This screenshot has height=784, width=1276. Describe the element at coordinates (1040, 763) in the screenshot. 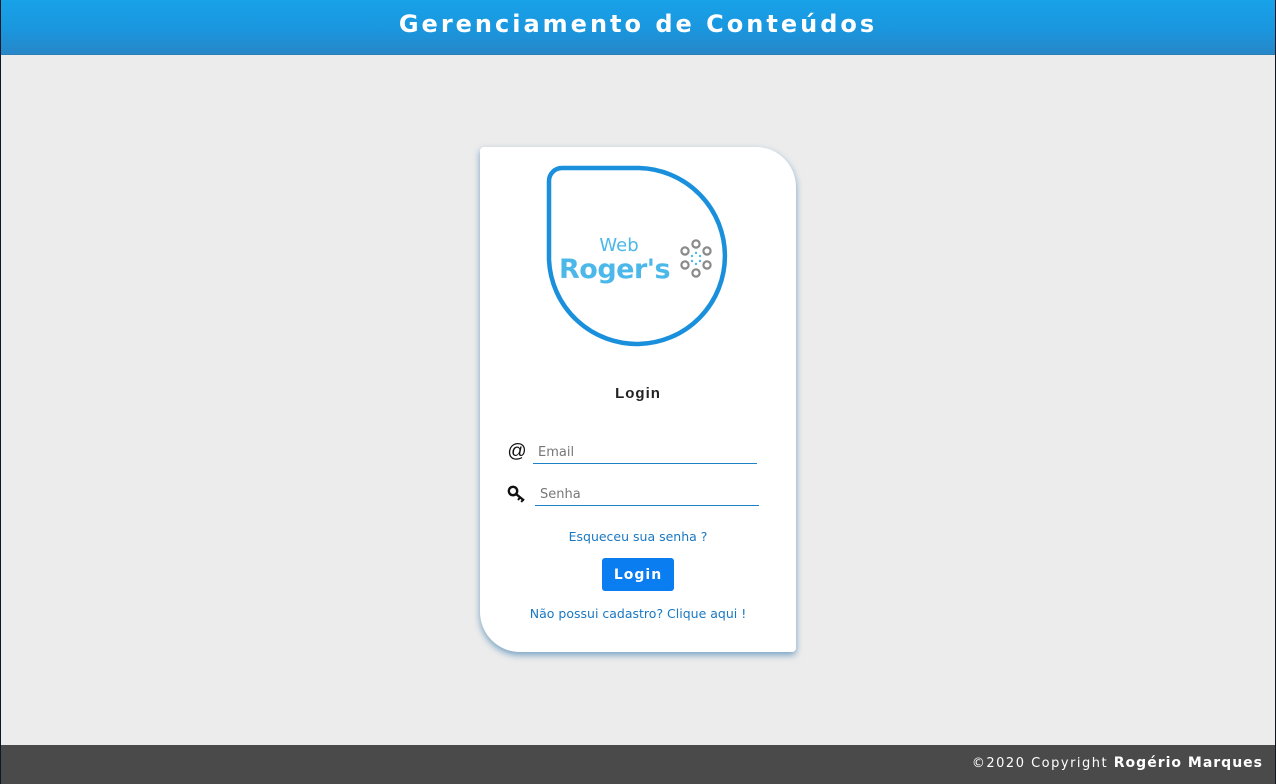

I see `copyright-text: ©2020 Copyright` at that location.